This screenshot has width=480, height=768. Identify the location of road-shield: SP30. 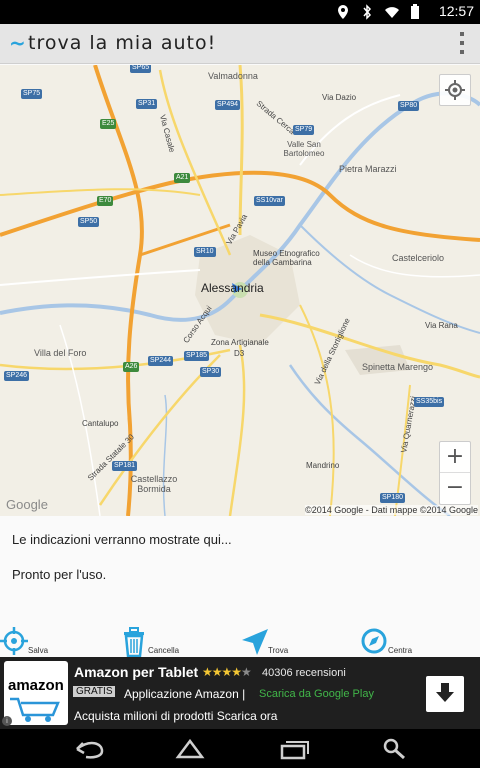
(211, 372).